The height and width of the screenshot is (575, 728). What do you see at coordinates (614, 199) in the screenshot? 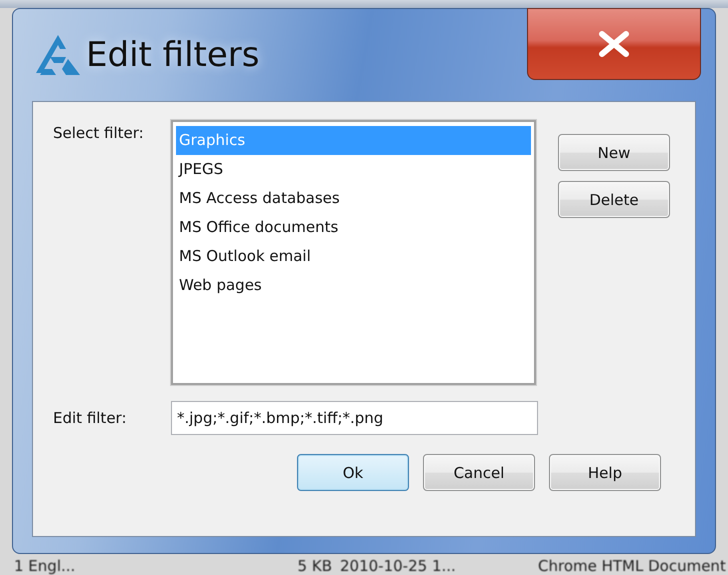
I see `side-button: Delete` at bounding box center [614, 199].